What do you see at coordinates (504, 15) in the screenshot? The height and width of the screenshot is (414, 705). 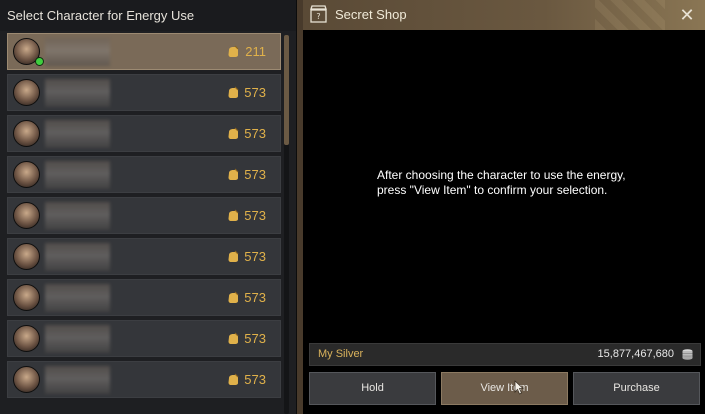 I see `shop-header: ? Secret Shop ✕` at bounding box center [504, 15].